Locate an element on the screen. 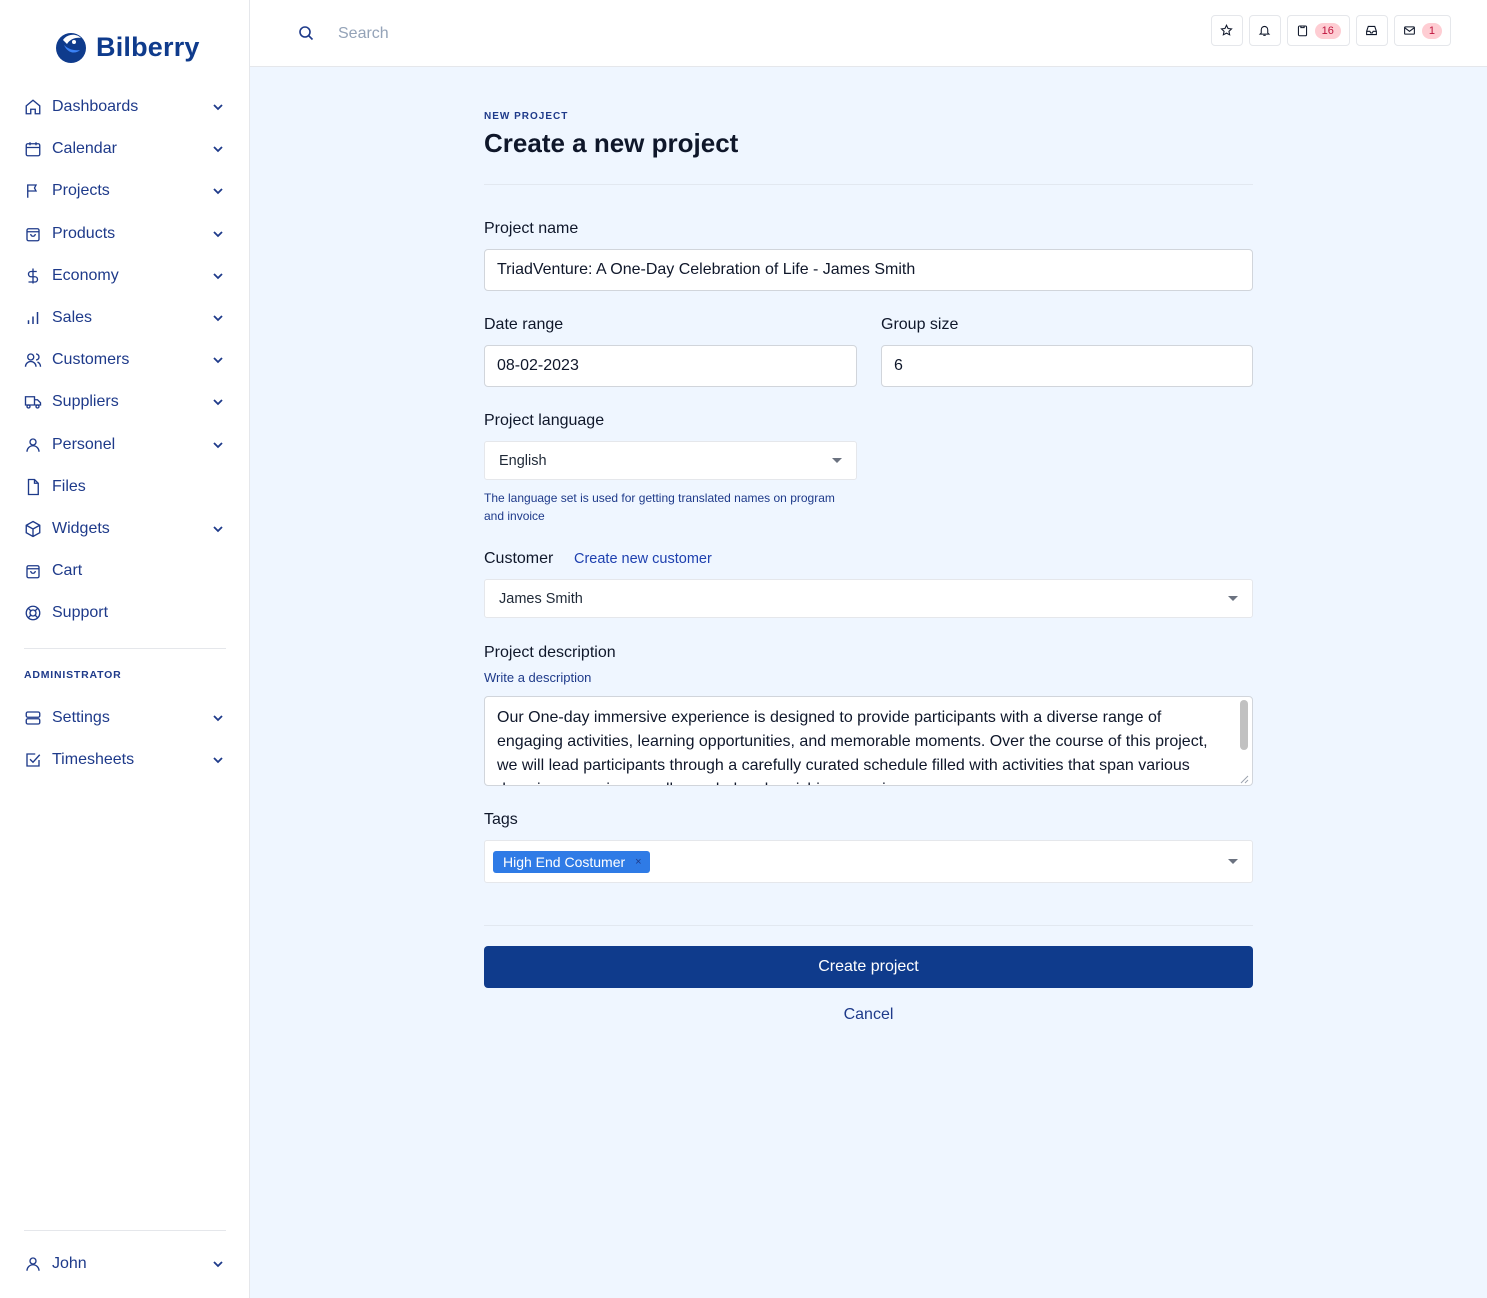 This screenshot has width=1487, height=1298. create-new-customer-link: Create new customer is located at coordinates (643, 559).